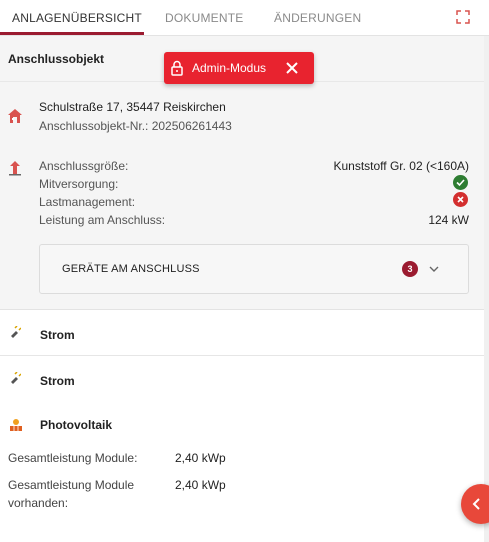 The image size is (489, 542). What do you see at coordinates (244, 18) in the screenshot?
I see `tab-bar: ANLAGENÜBERSICHT DOKUMENTE ÄNDERUNGEN` at bounding box center [244, 18].